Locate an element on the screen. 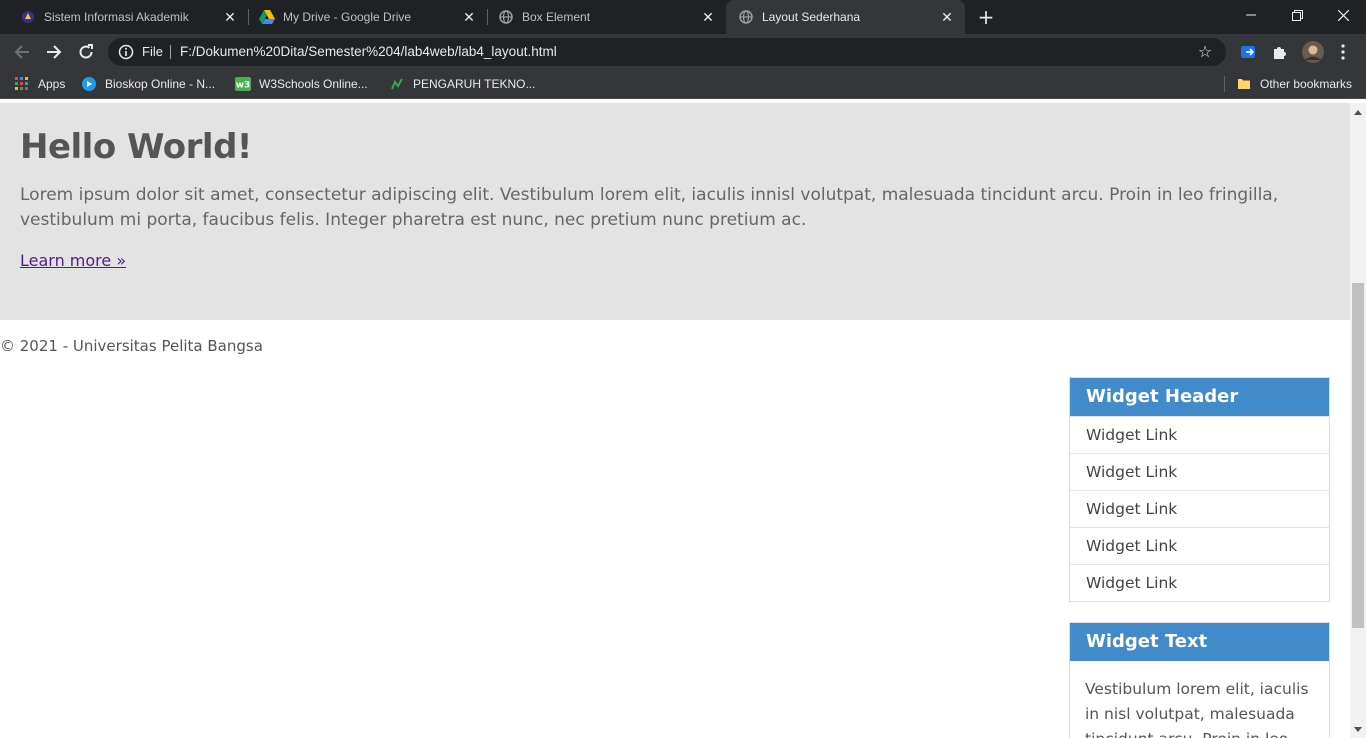 The width and height of the screenshot is (1366, 738). tab-sistem-informasi: Sistem Informasi Akademik ✕ is located at coordinates (124, 17).